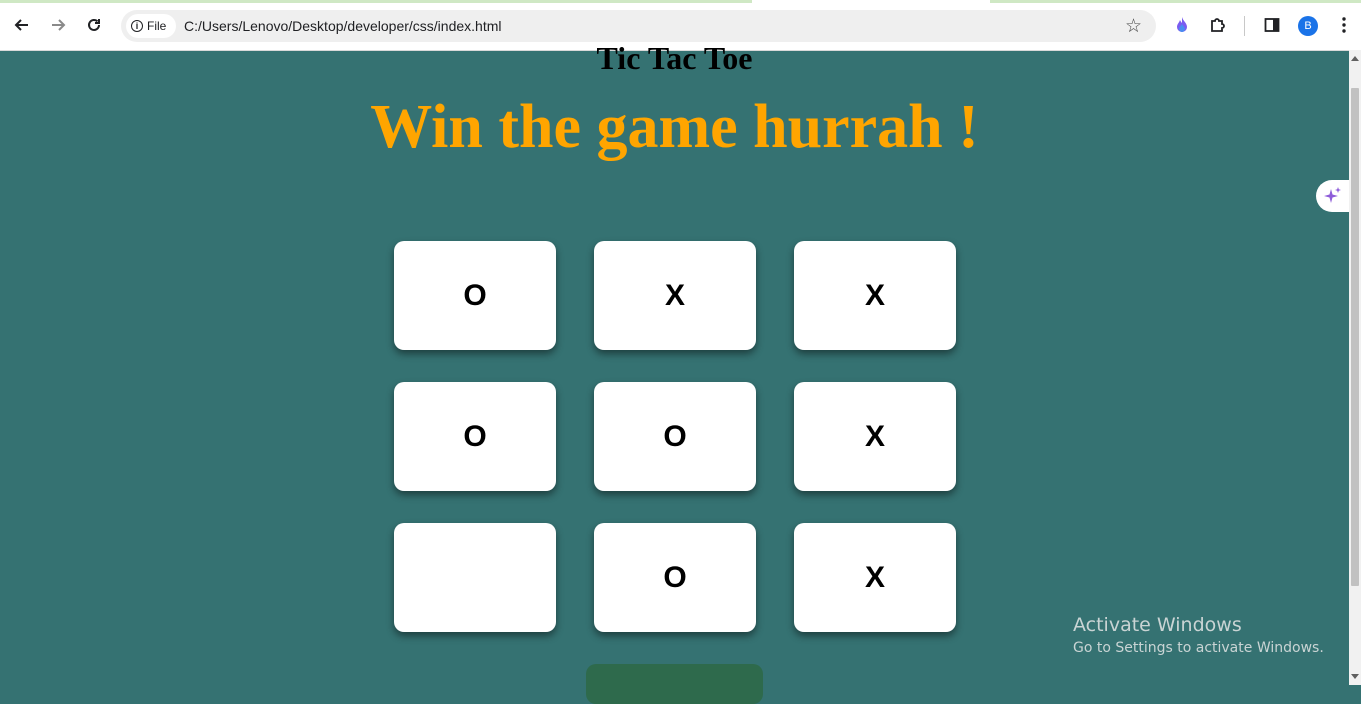 This screenshot has width=1361, height=704. I want to click on activate-windows-subtitle: Go to Settings to activate Windows., so click(1198, 648).